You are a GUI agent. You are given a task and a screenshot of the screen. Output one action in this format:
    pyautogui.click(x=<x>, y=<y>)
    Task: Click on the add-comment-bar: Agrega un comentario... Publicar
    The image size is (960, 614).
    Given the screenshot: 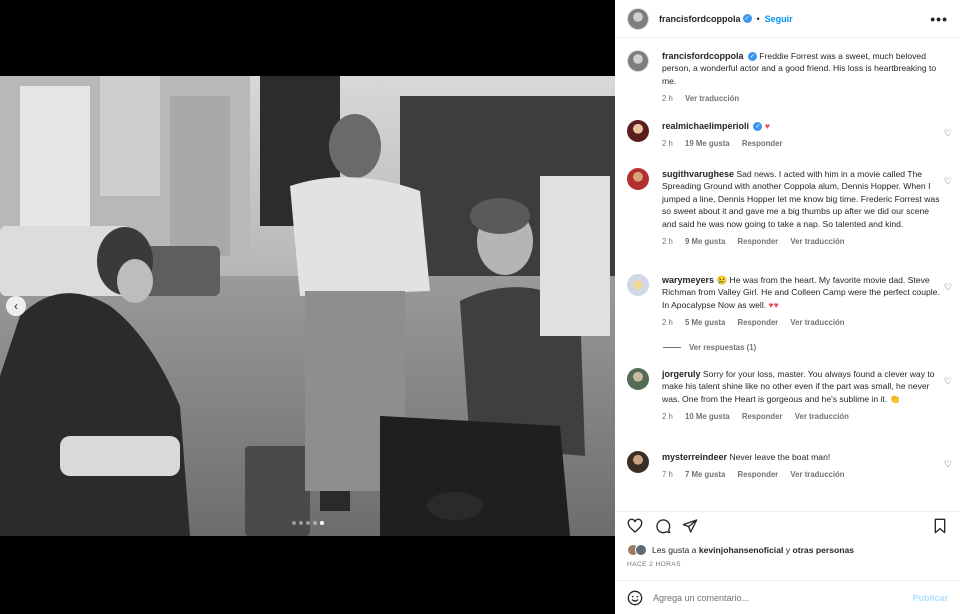 What is the action you would take?
    pyautogui.click(x=787, y=597)
    